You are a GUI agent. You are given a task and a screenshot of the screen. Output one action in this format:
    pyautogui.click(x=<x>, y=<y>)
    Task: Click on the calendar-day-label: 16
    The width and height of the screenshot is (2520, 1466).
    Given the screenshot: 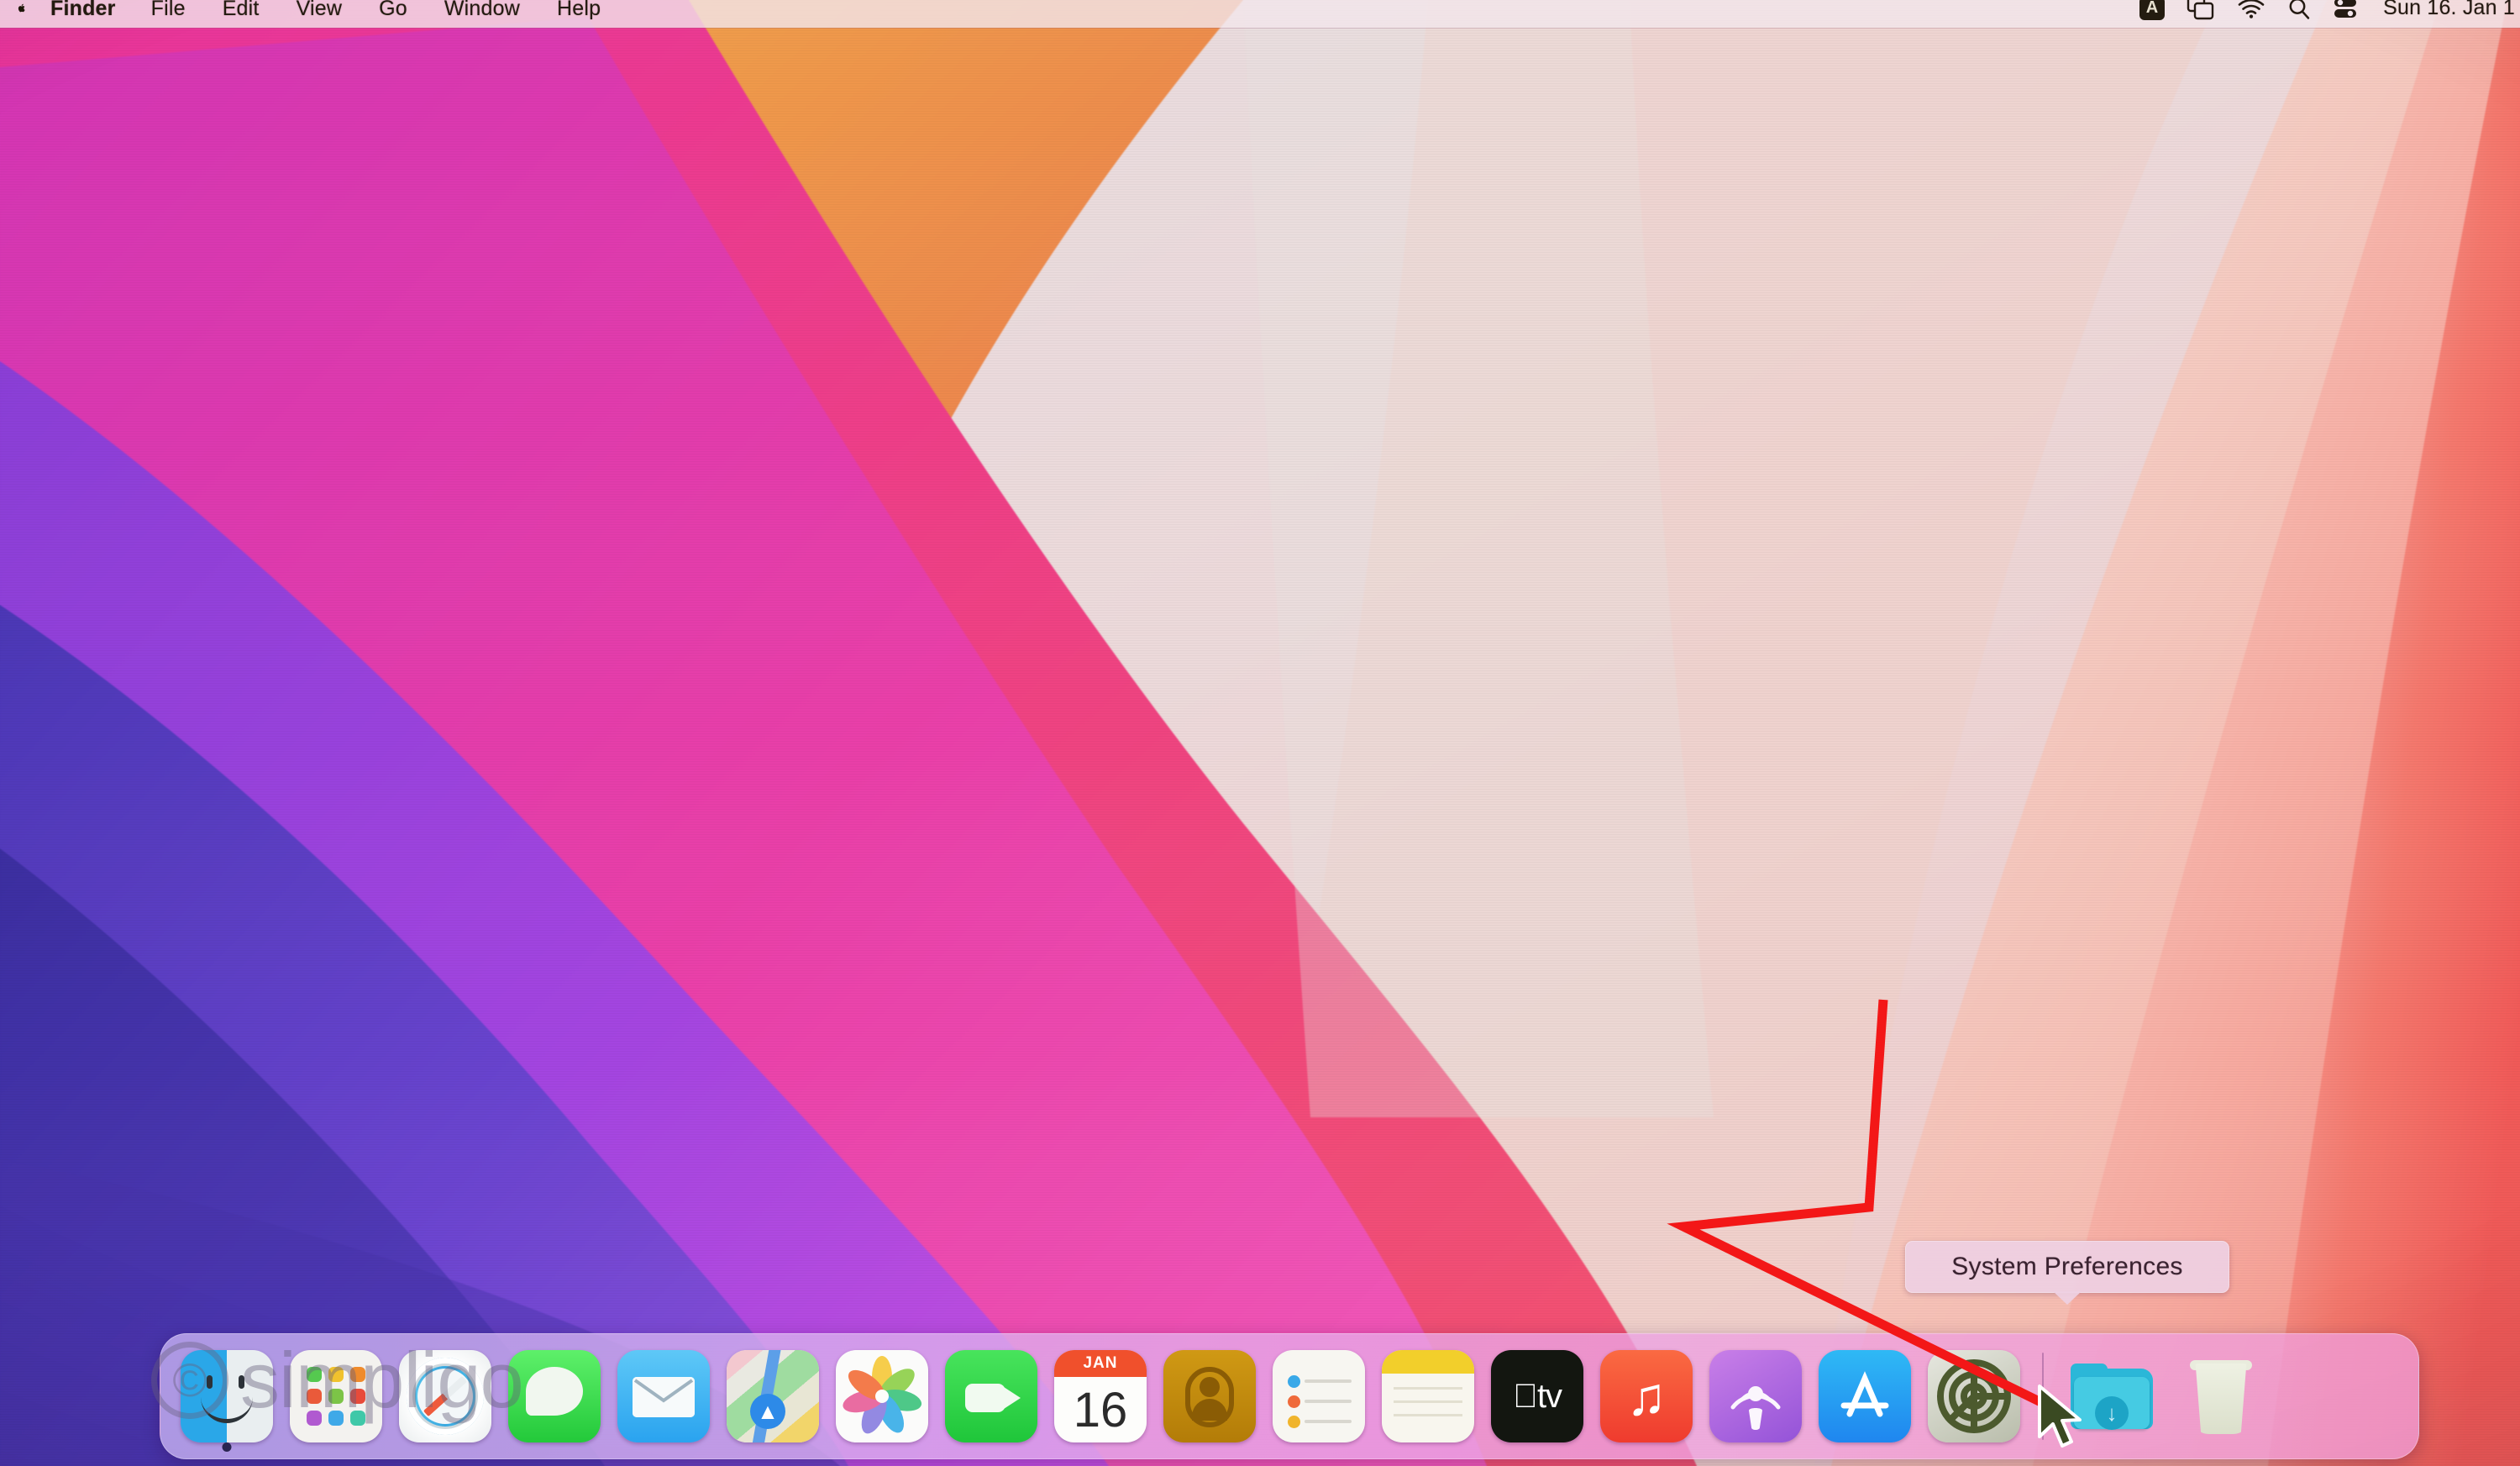 What is the action you would take?
    pyautogui.click(x=1100, y=1409)
    